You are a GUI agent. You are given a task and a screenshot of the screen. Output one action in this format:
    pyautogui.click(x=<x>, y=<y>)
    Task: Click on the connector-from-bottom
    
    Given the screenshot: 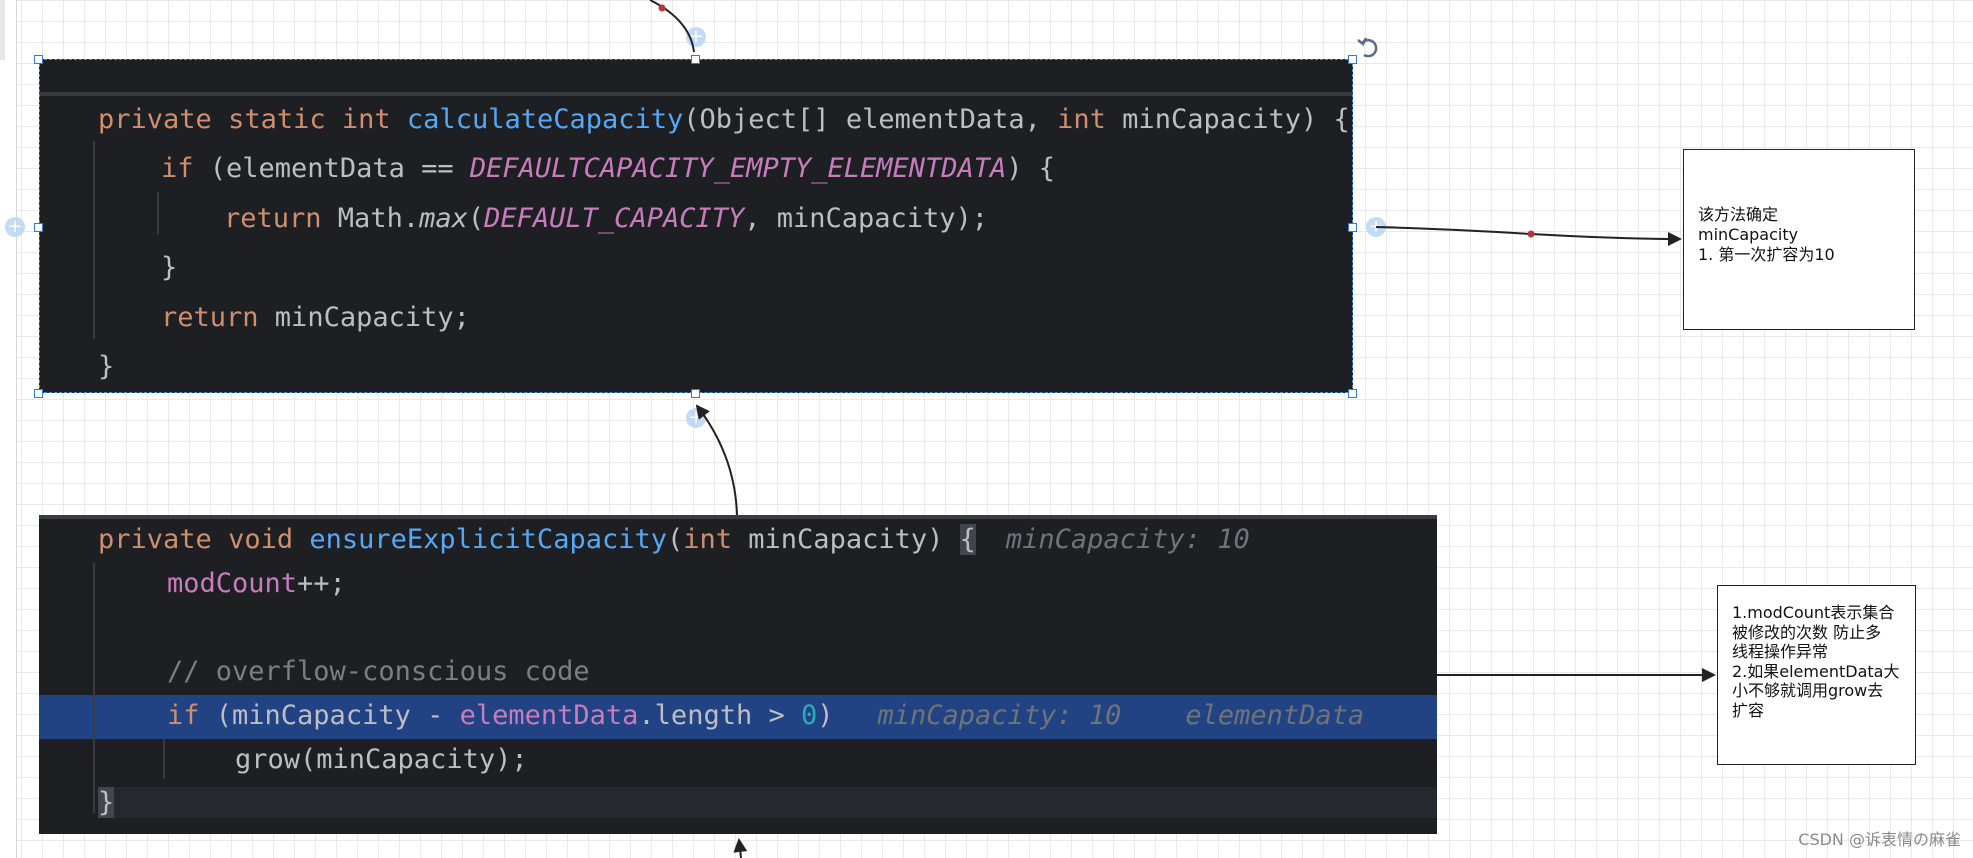 What is the action you would take?
    pyautogui.click(x=740, y=848)
    